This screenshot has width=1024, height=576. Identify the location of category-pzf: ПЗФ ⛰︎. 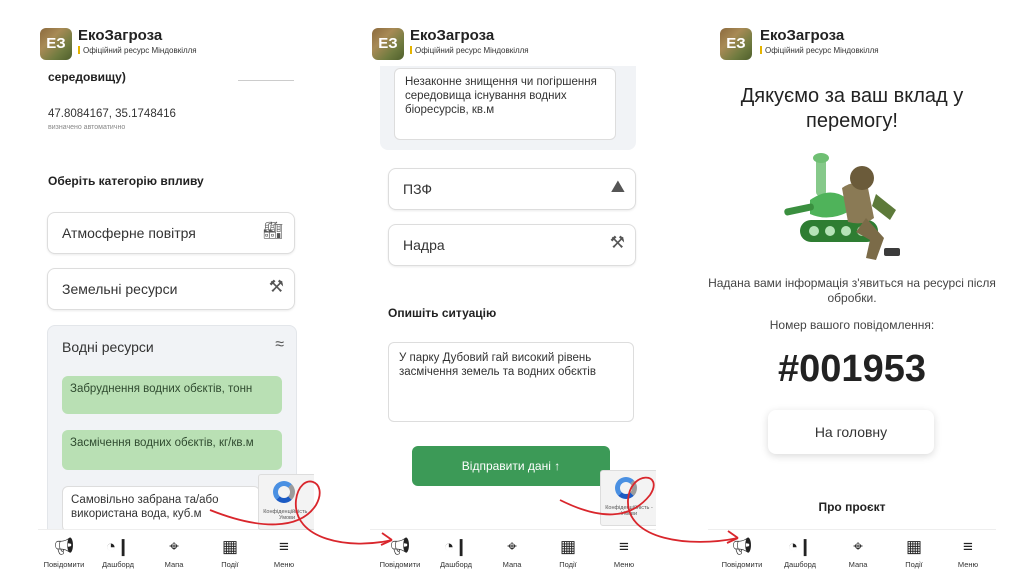
(512, 189).